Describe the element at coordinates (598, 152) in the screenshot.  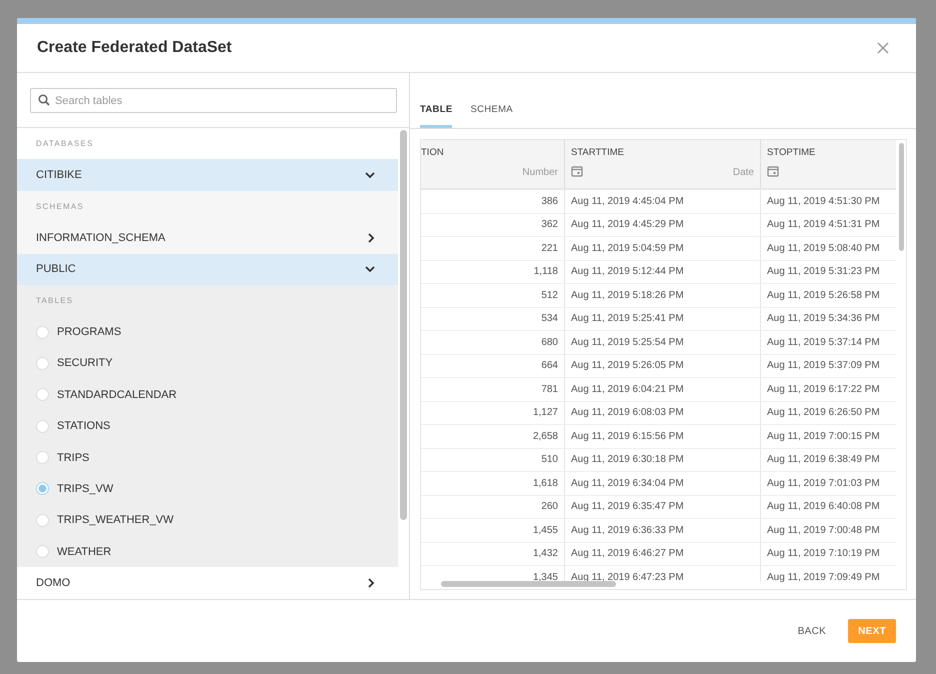
I see `column-name: STARTTIME` at that location.